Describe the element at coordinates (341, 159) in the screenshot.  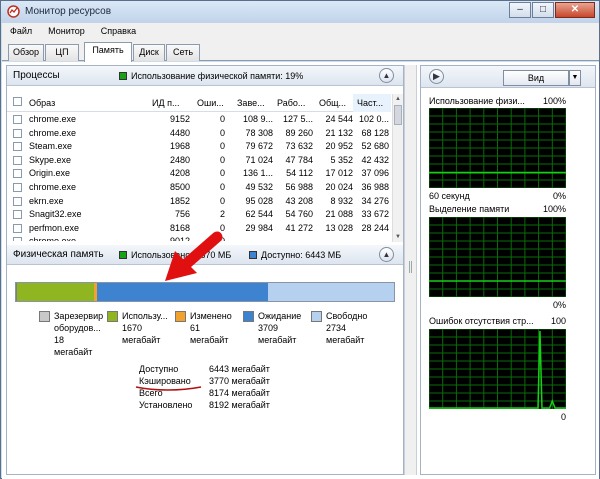
I see `process-cell: 5 352` at that location.